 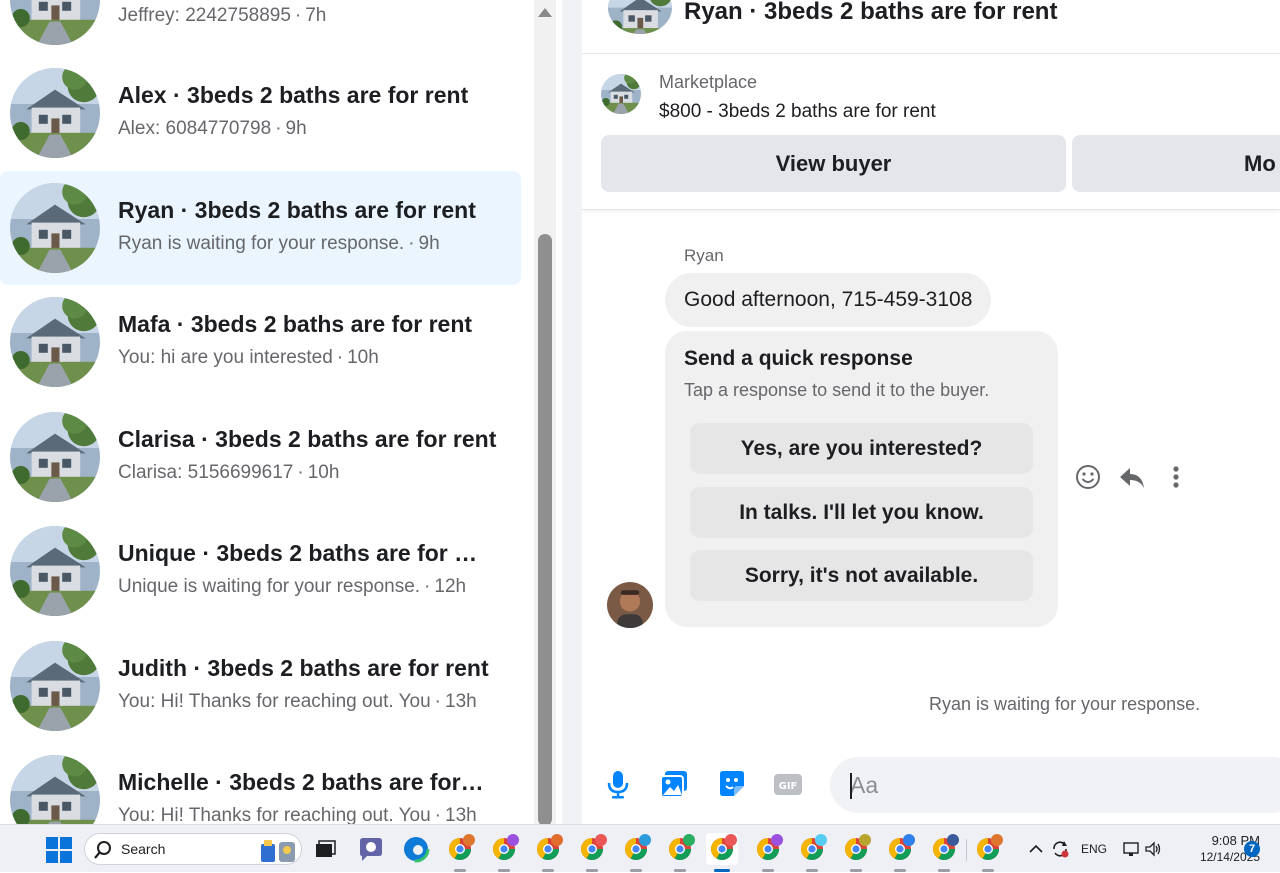 I want to click on sender-name: Ryan, so click(x=704, y=255).